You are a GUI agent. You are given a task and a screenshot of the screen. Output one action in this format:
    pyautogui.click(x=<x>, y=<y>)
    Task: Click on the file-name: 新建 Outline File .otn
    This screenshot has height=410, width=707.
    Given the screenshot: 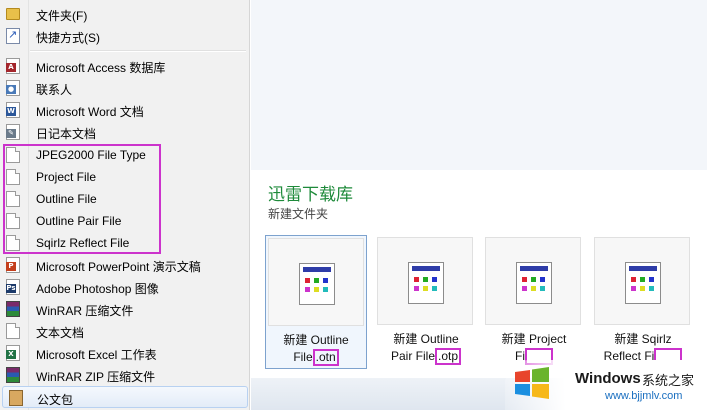 What is the action you would take?
    pyautogui.click(x=316, y=349)
    